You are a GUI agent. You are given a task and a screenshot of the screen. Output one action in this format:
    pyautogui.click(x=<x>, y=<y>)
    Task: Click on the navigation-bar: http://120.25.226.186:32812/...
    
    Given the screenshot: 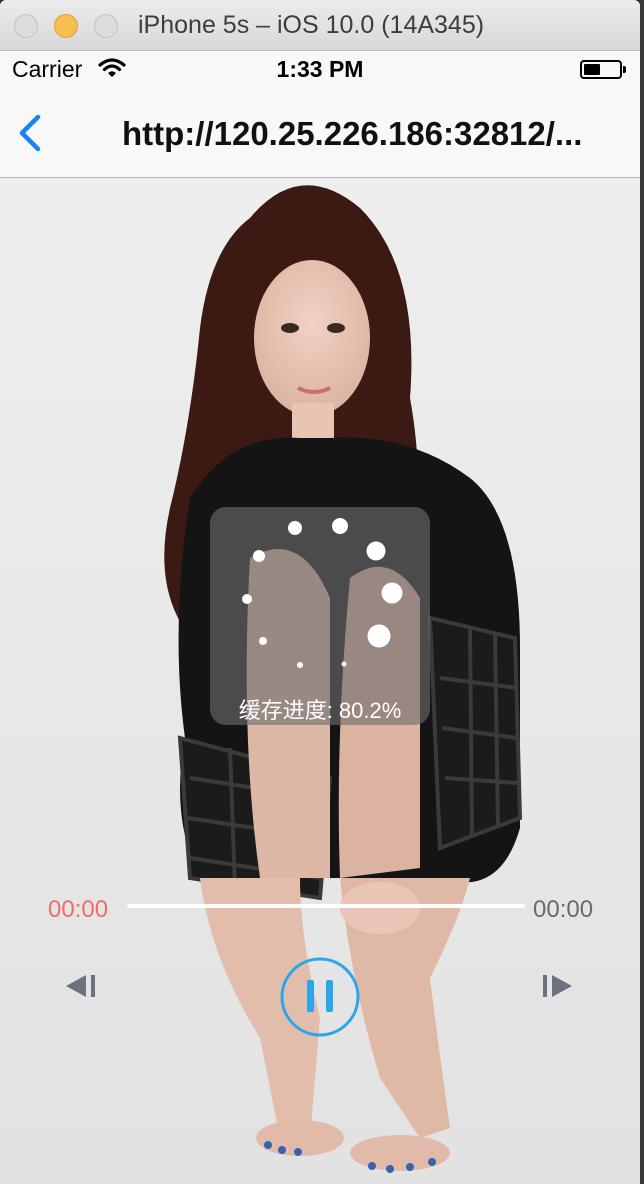 What is the action you would take?
    pyautogui.click(x=320, y=133)
    